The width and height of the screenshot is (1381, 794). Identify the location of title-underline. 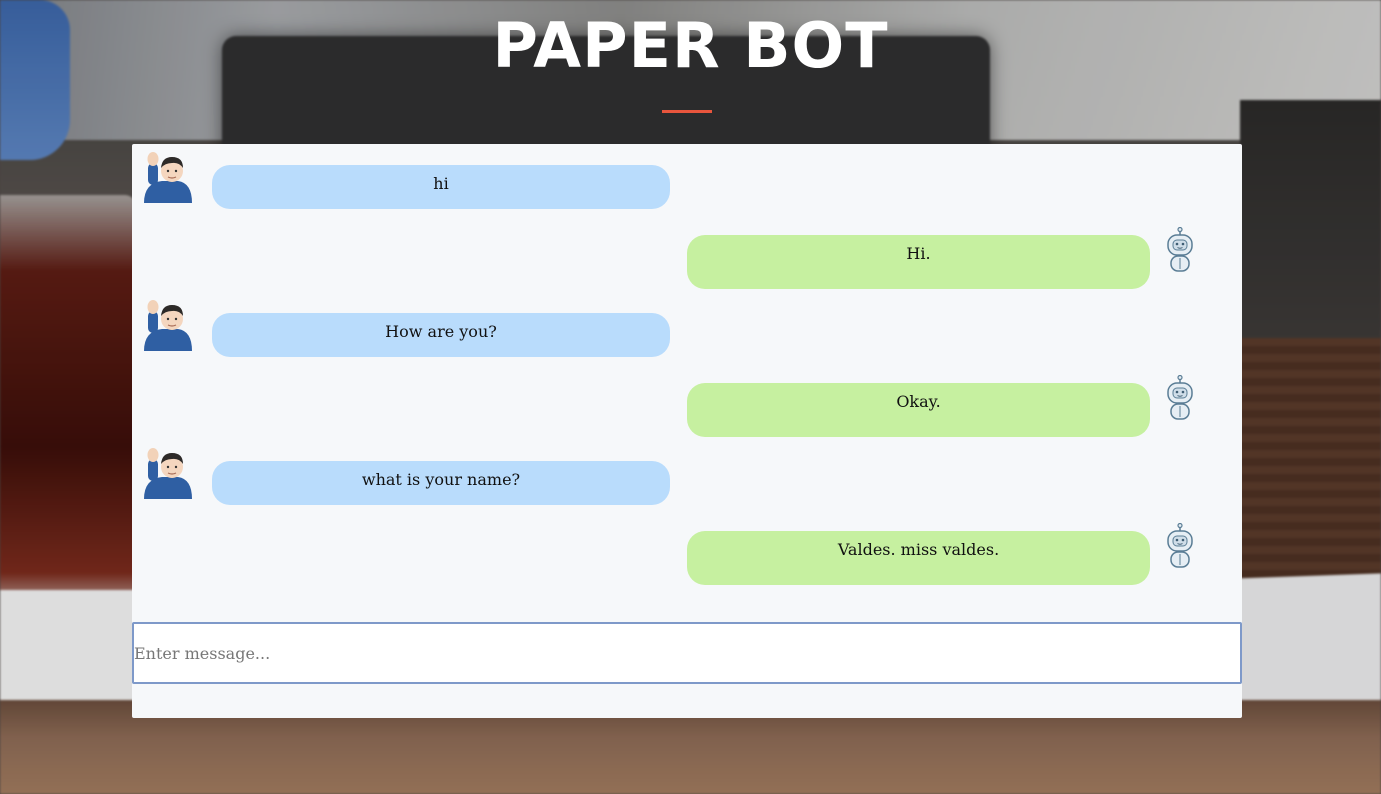
(687, 111).